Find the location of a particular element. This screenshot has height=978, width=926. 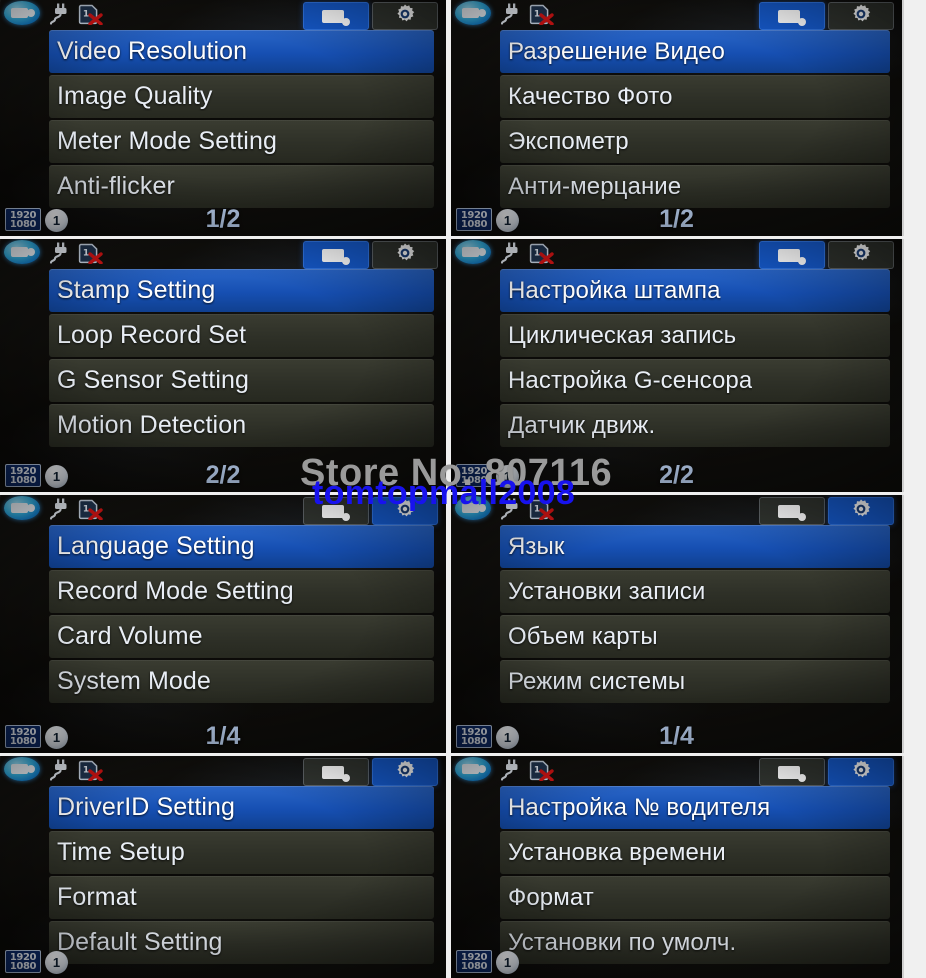

resolution-bottom: 1080 is located at coordinates (23, 966).